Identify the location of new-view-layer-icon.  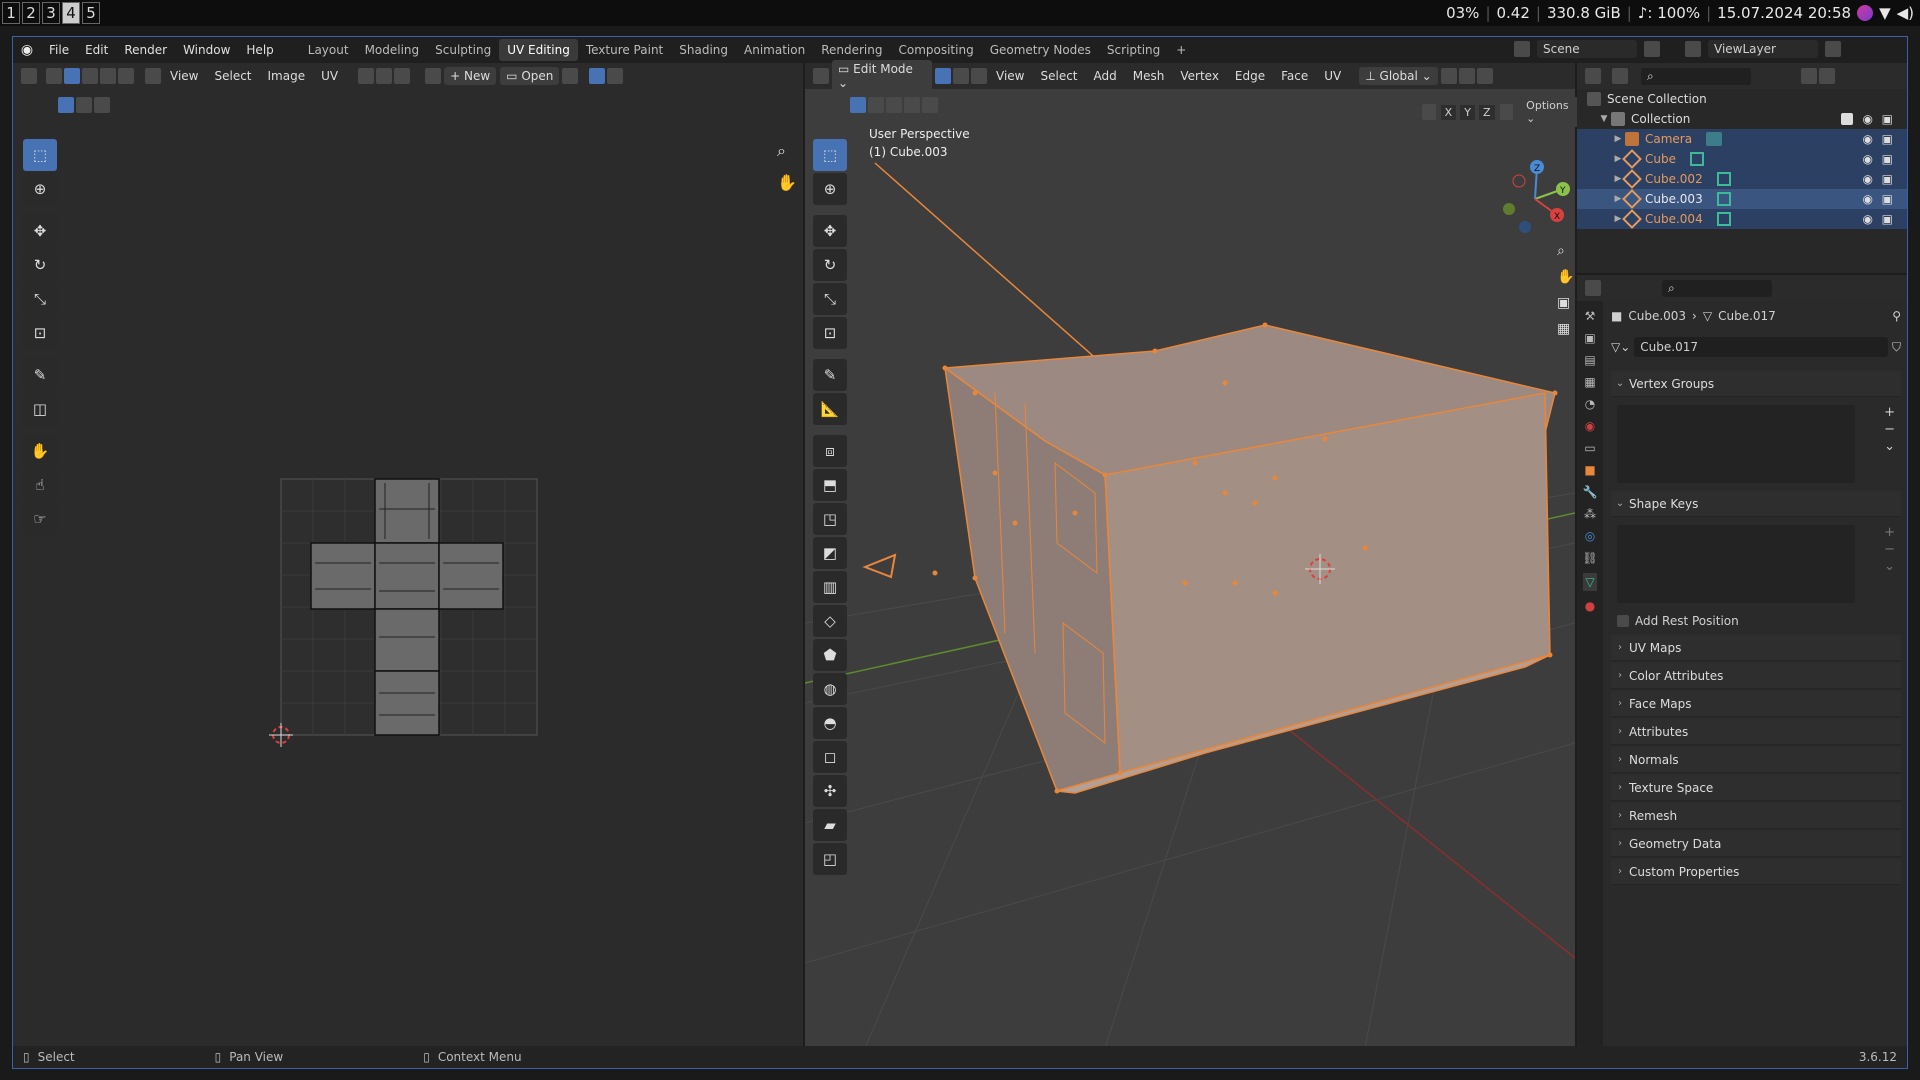
(1833, 49).